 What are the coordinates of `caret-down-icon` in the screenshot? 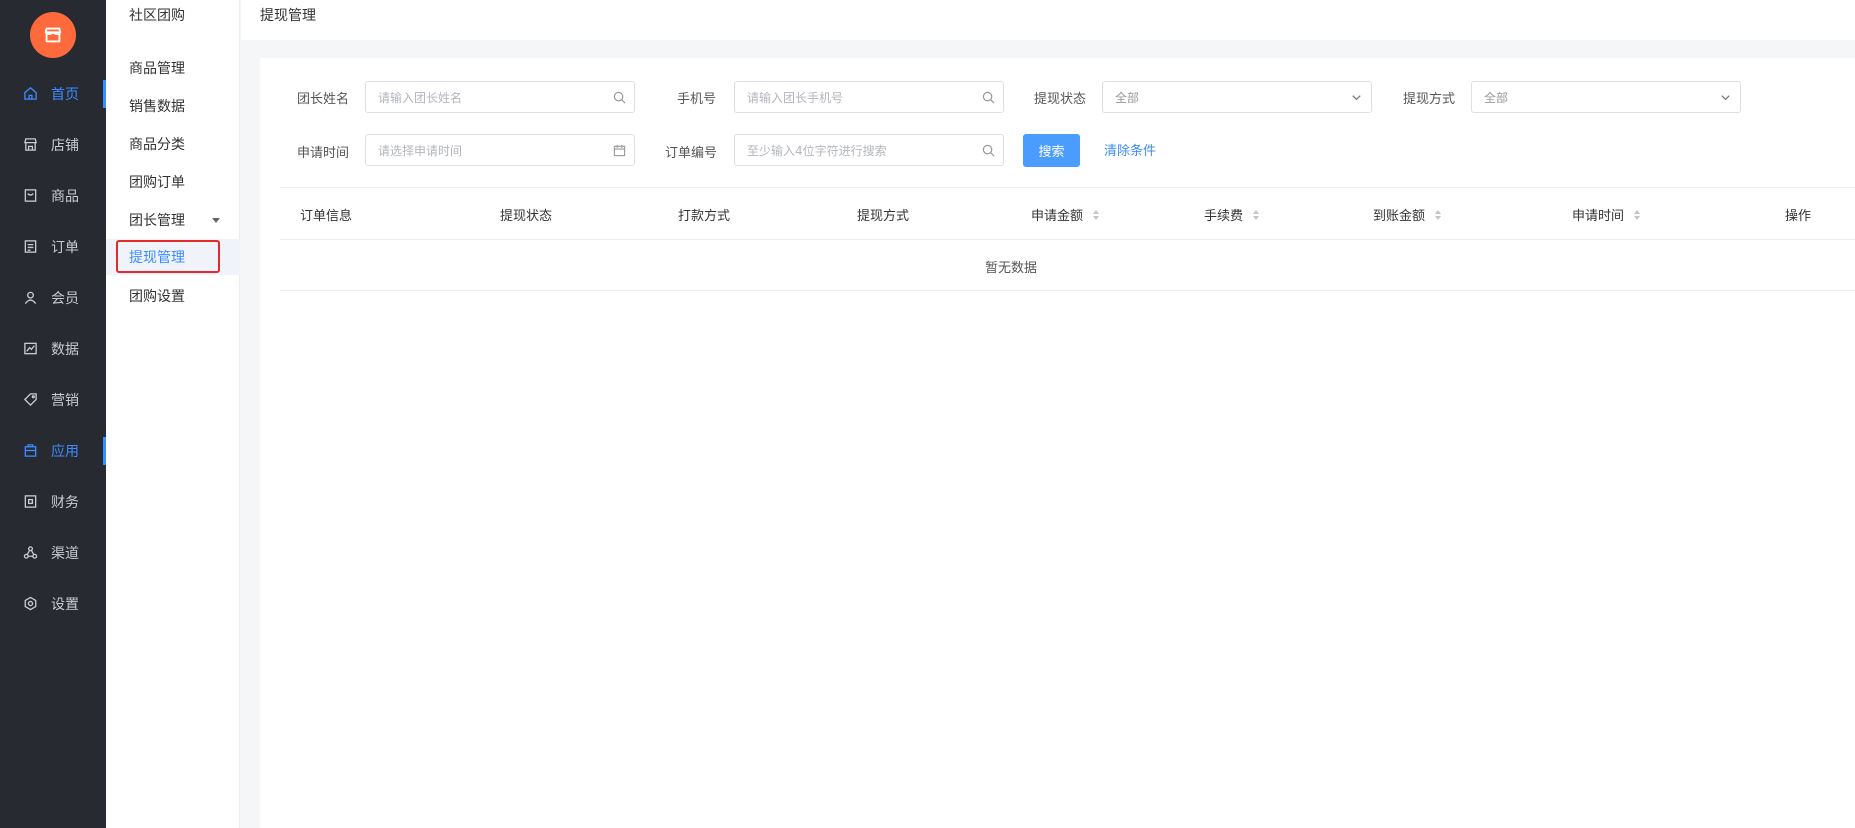 It's located at (216, 220).